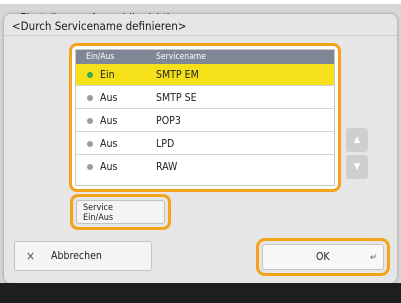 Image resolution: width=401 pixels, height=303 pixels. I want to click on dialog-title: <Durch Servicename definieren>, so click(99, 26).